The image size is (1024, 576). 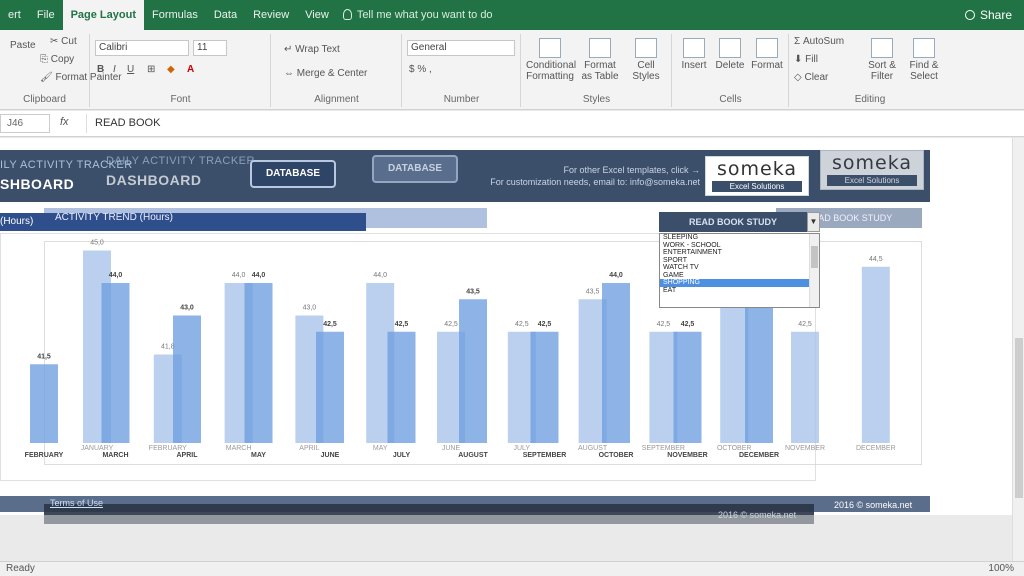 What do you see at coordinates (130, 69) in the screenshot?
I see `underline-button: U` at bounding box center [130, 69].